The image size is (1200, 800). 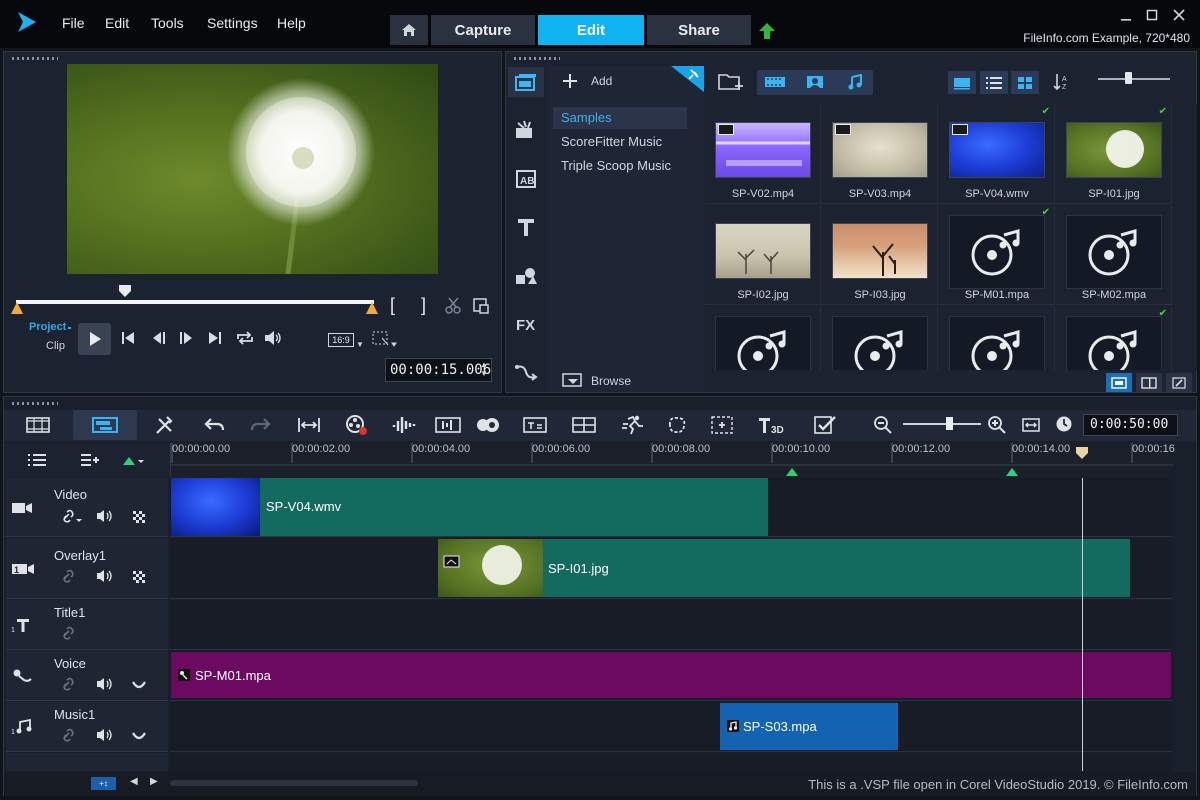 What do you see at coordinates (186, 338) in the screenshot?
I see `next-frame-icon` at bounding box center [186, 338].